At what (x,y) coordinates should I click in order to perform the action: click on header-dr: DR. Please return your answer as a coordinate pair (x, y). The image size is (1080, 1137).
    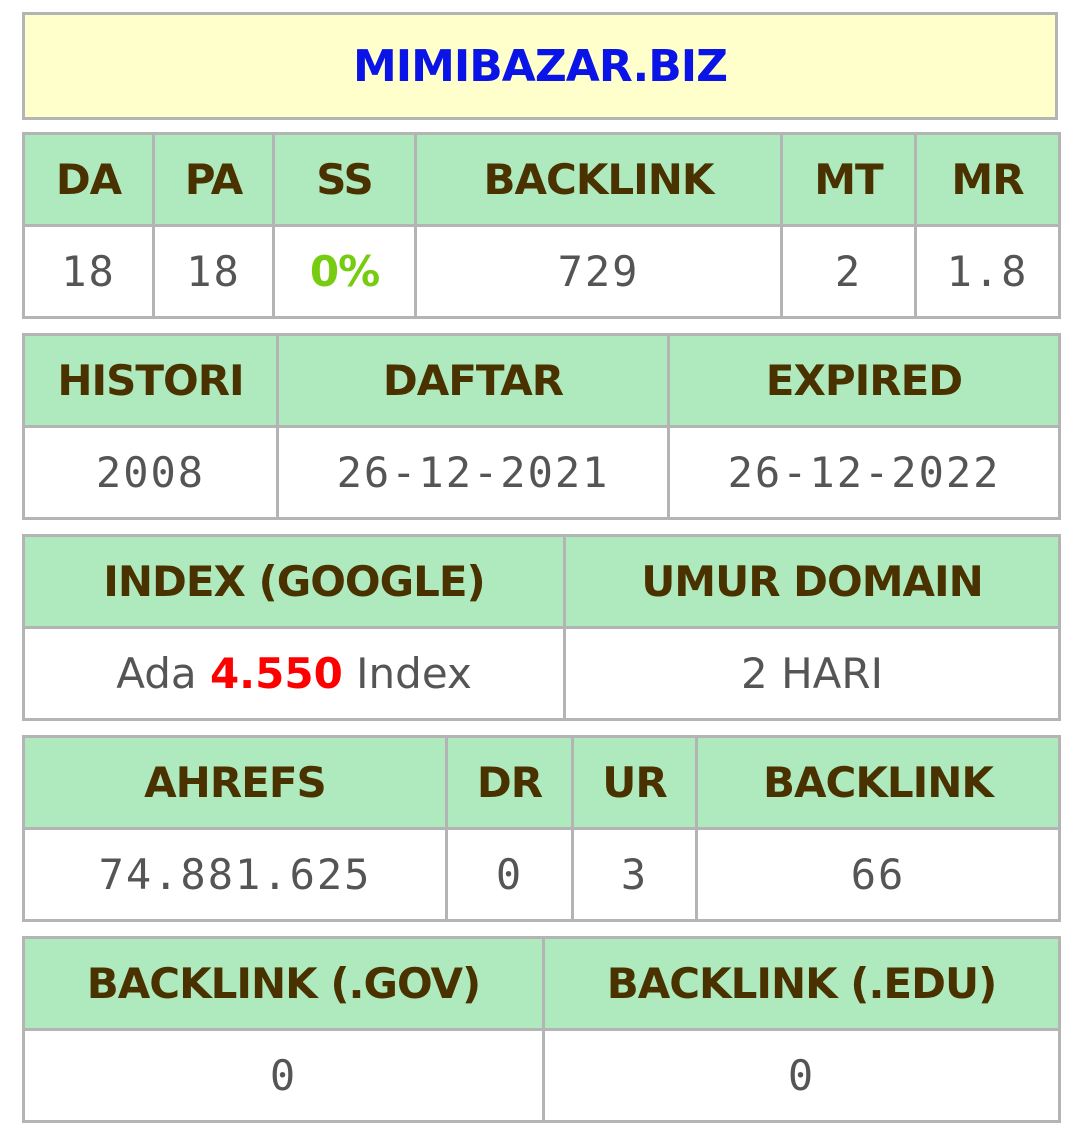
    Looking at the image, I should click on (509, 782).